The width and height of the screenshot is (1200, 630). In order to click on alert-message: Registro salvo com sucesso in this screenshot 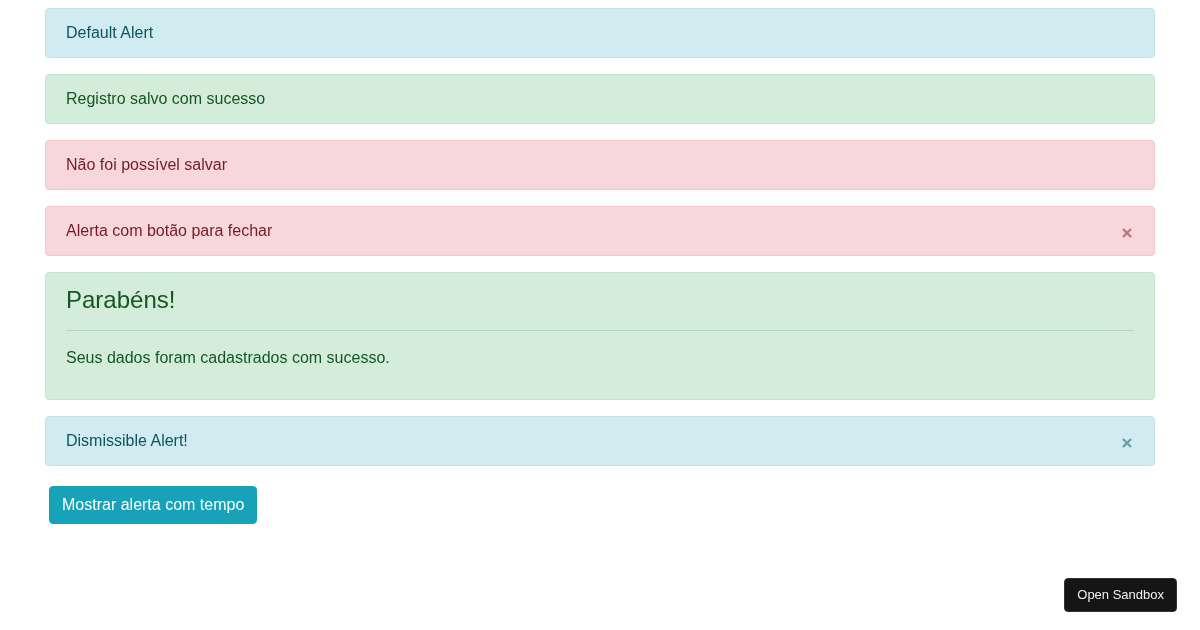, I will do `click(166, 99)`.